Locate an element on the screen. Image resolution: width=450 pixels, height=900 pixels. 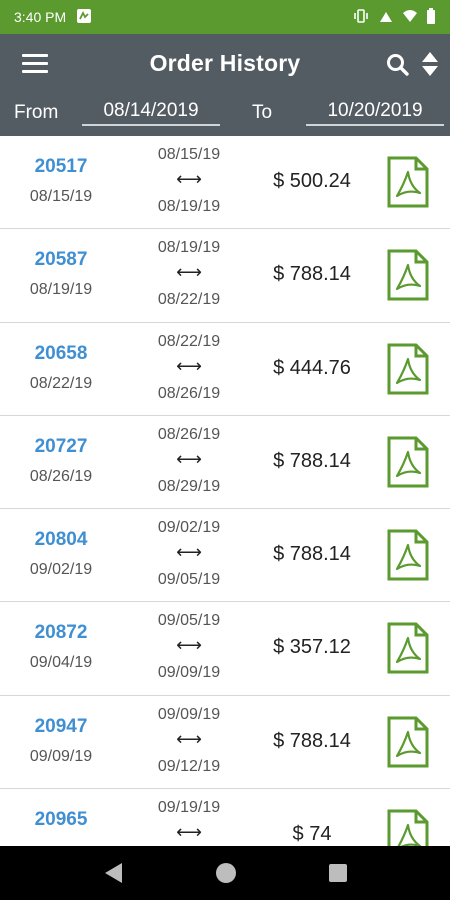
system-nav-bar is located at coordinates (225, 873).